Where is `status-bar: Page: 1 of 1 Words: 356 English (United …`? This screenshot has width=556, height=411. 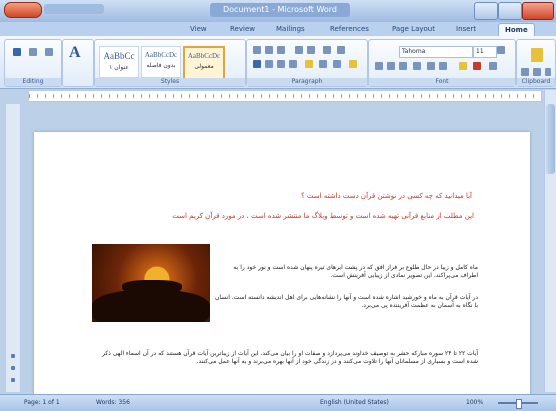
status-bar: Page: 1 of 1 Words: 356 English (United … is located at coordinates (278, 402).